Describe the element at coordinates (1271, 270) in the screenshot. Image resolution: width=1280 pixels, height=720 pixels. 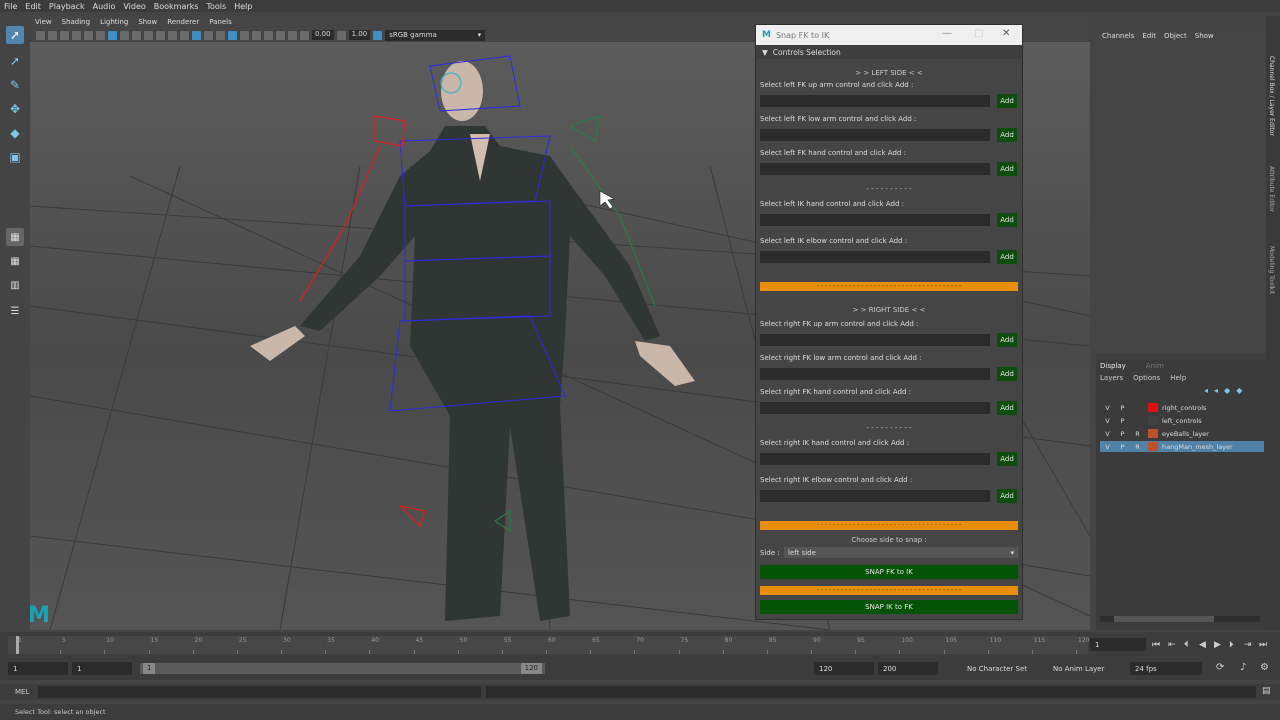
I see `tab-modeling-toolkit: Modeling Toolkit` at that location.